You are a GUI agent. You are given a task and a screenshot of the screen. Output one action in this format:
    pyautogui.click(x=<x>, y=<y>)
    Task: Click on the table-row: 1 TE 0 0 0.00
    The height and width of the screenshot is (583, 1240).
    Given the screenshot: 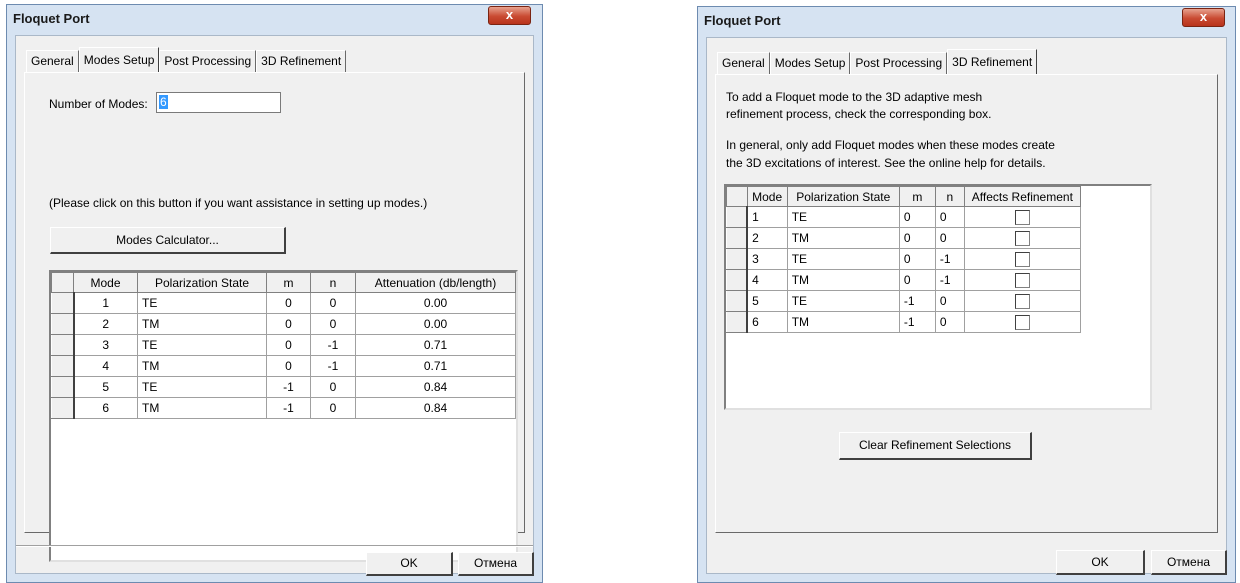 What is the action you would take?
    pyautogui.click(x=283, y=303)
    